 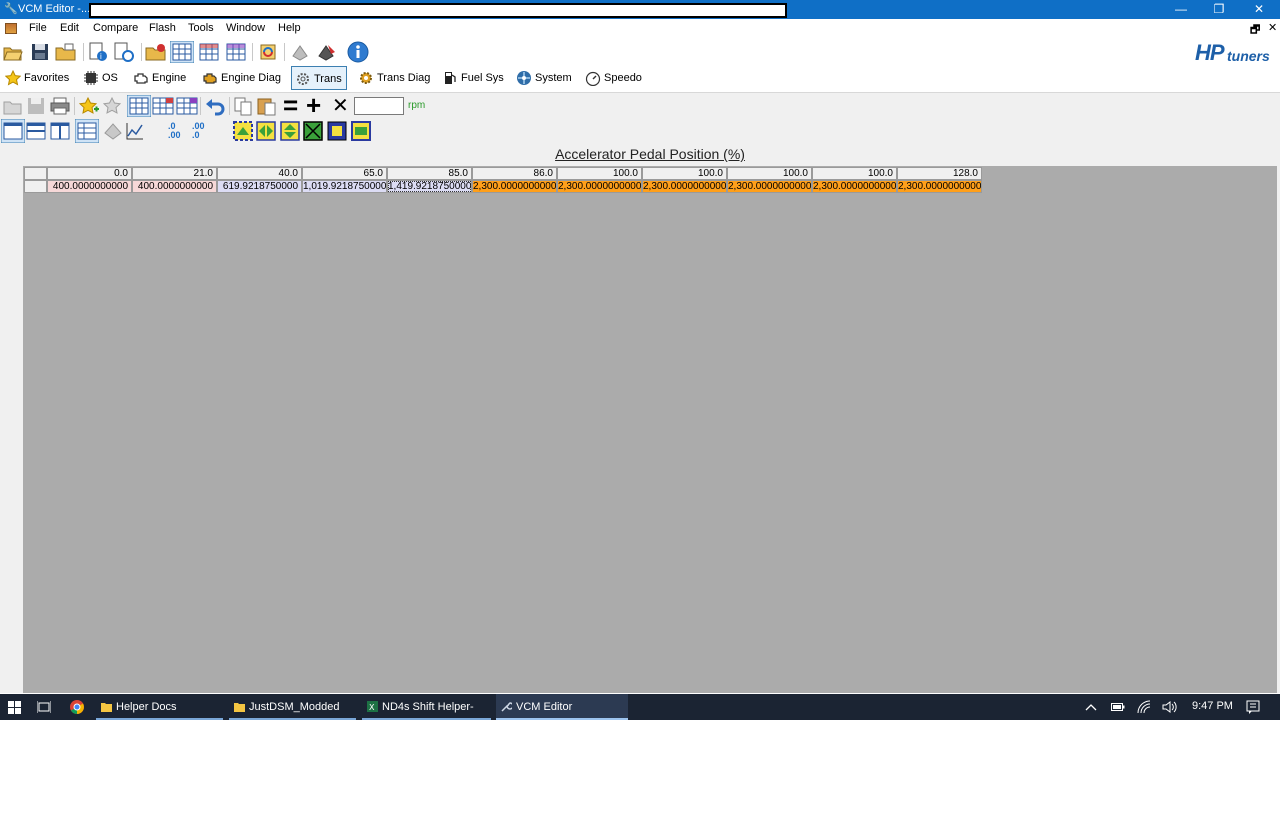 What do you see at coordinates (69, 28) in the screenshot?
I see `menu-edit: Edit` at bounding box center [69, 28].